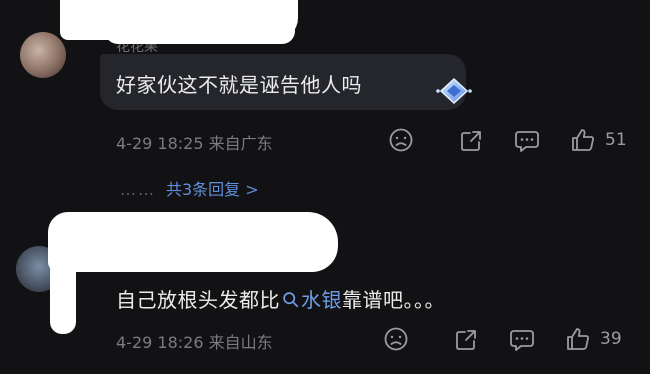  What do you see at coordinates (43, 55) in the screenshot?
I see `avatar` at bounding box center [43, 55].